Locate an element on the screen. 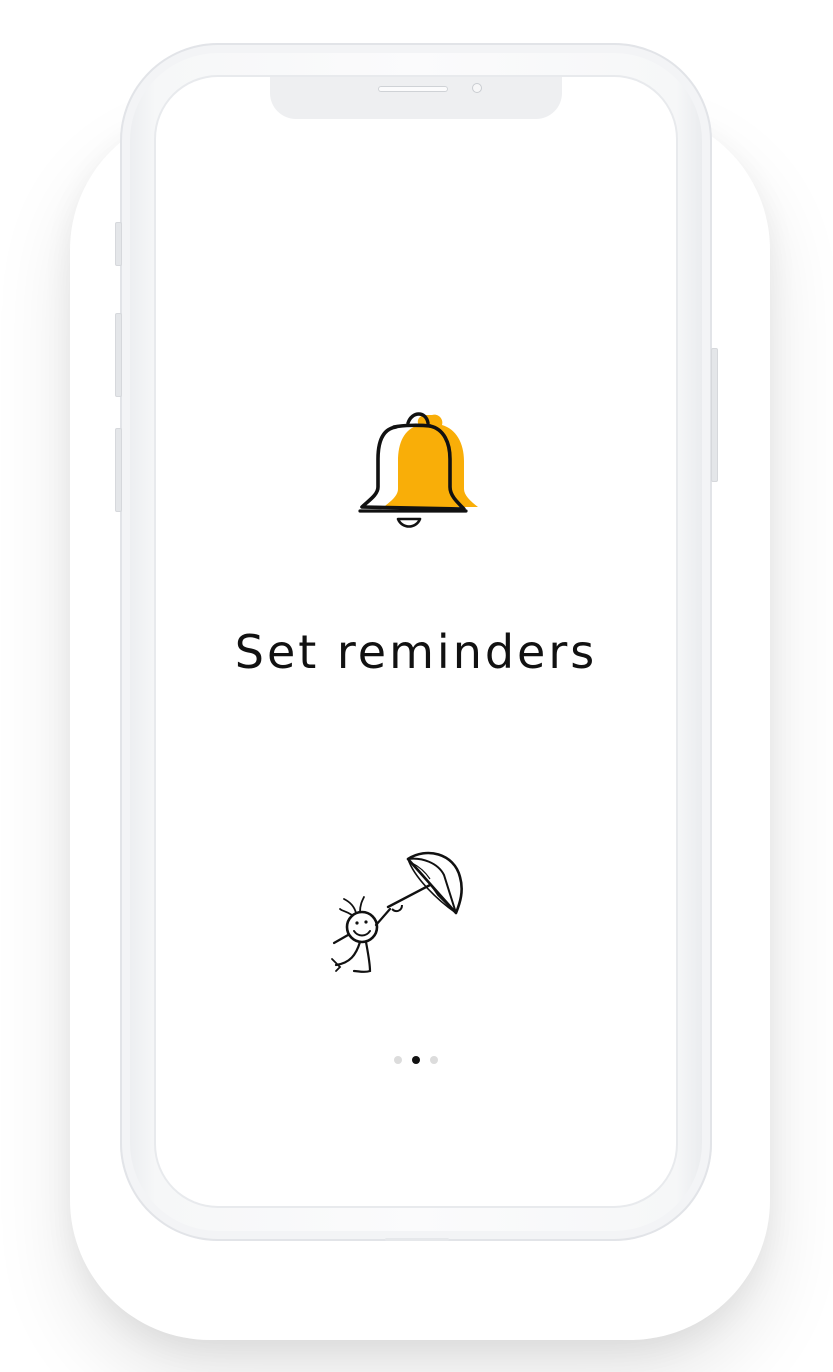  front-camera is located at coordinates (477, 88).